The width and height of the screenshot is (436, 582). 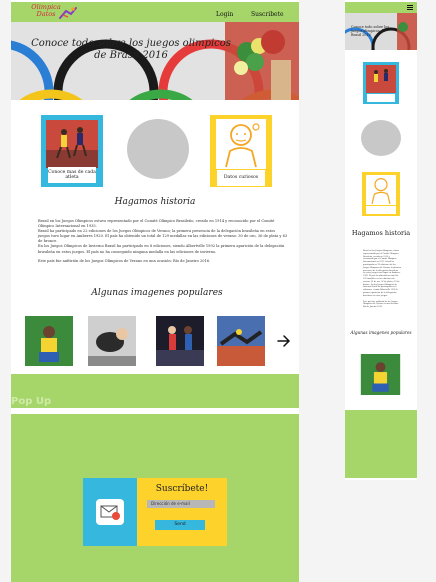 I want to click on gallery-title: Algunas imagenes populares, so click(x=157, y=293).